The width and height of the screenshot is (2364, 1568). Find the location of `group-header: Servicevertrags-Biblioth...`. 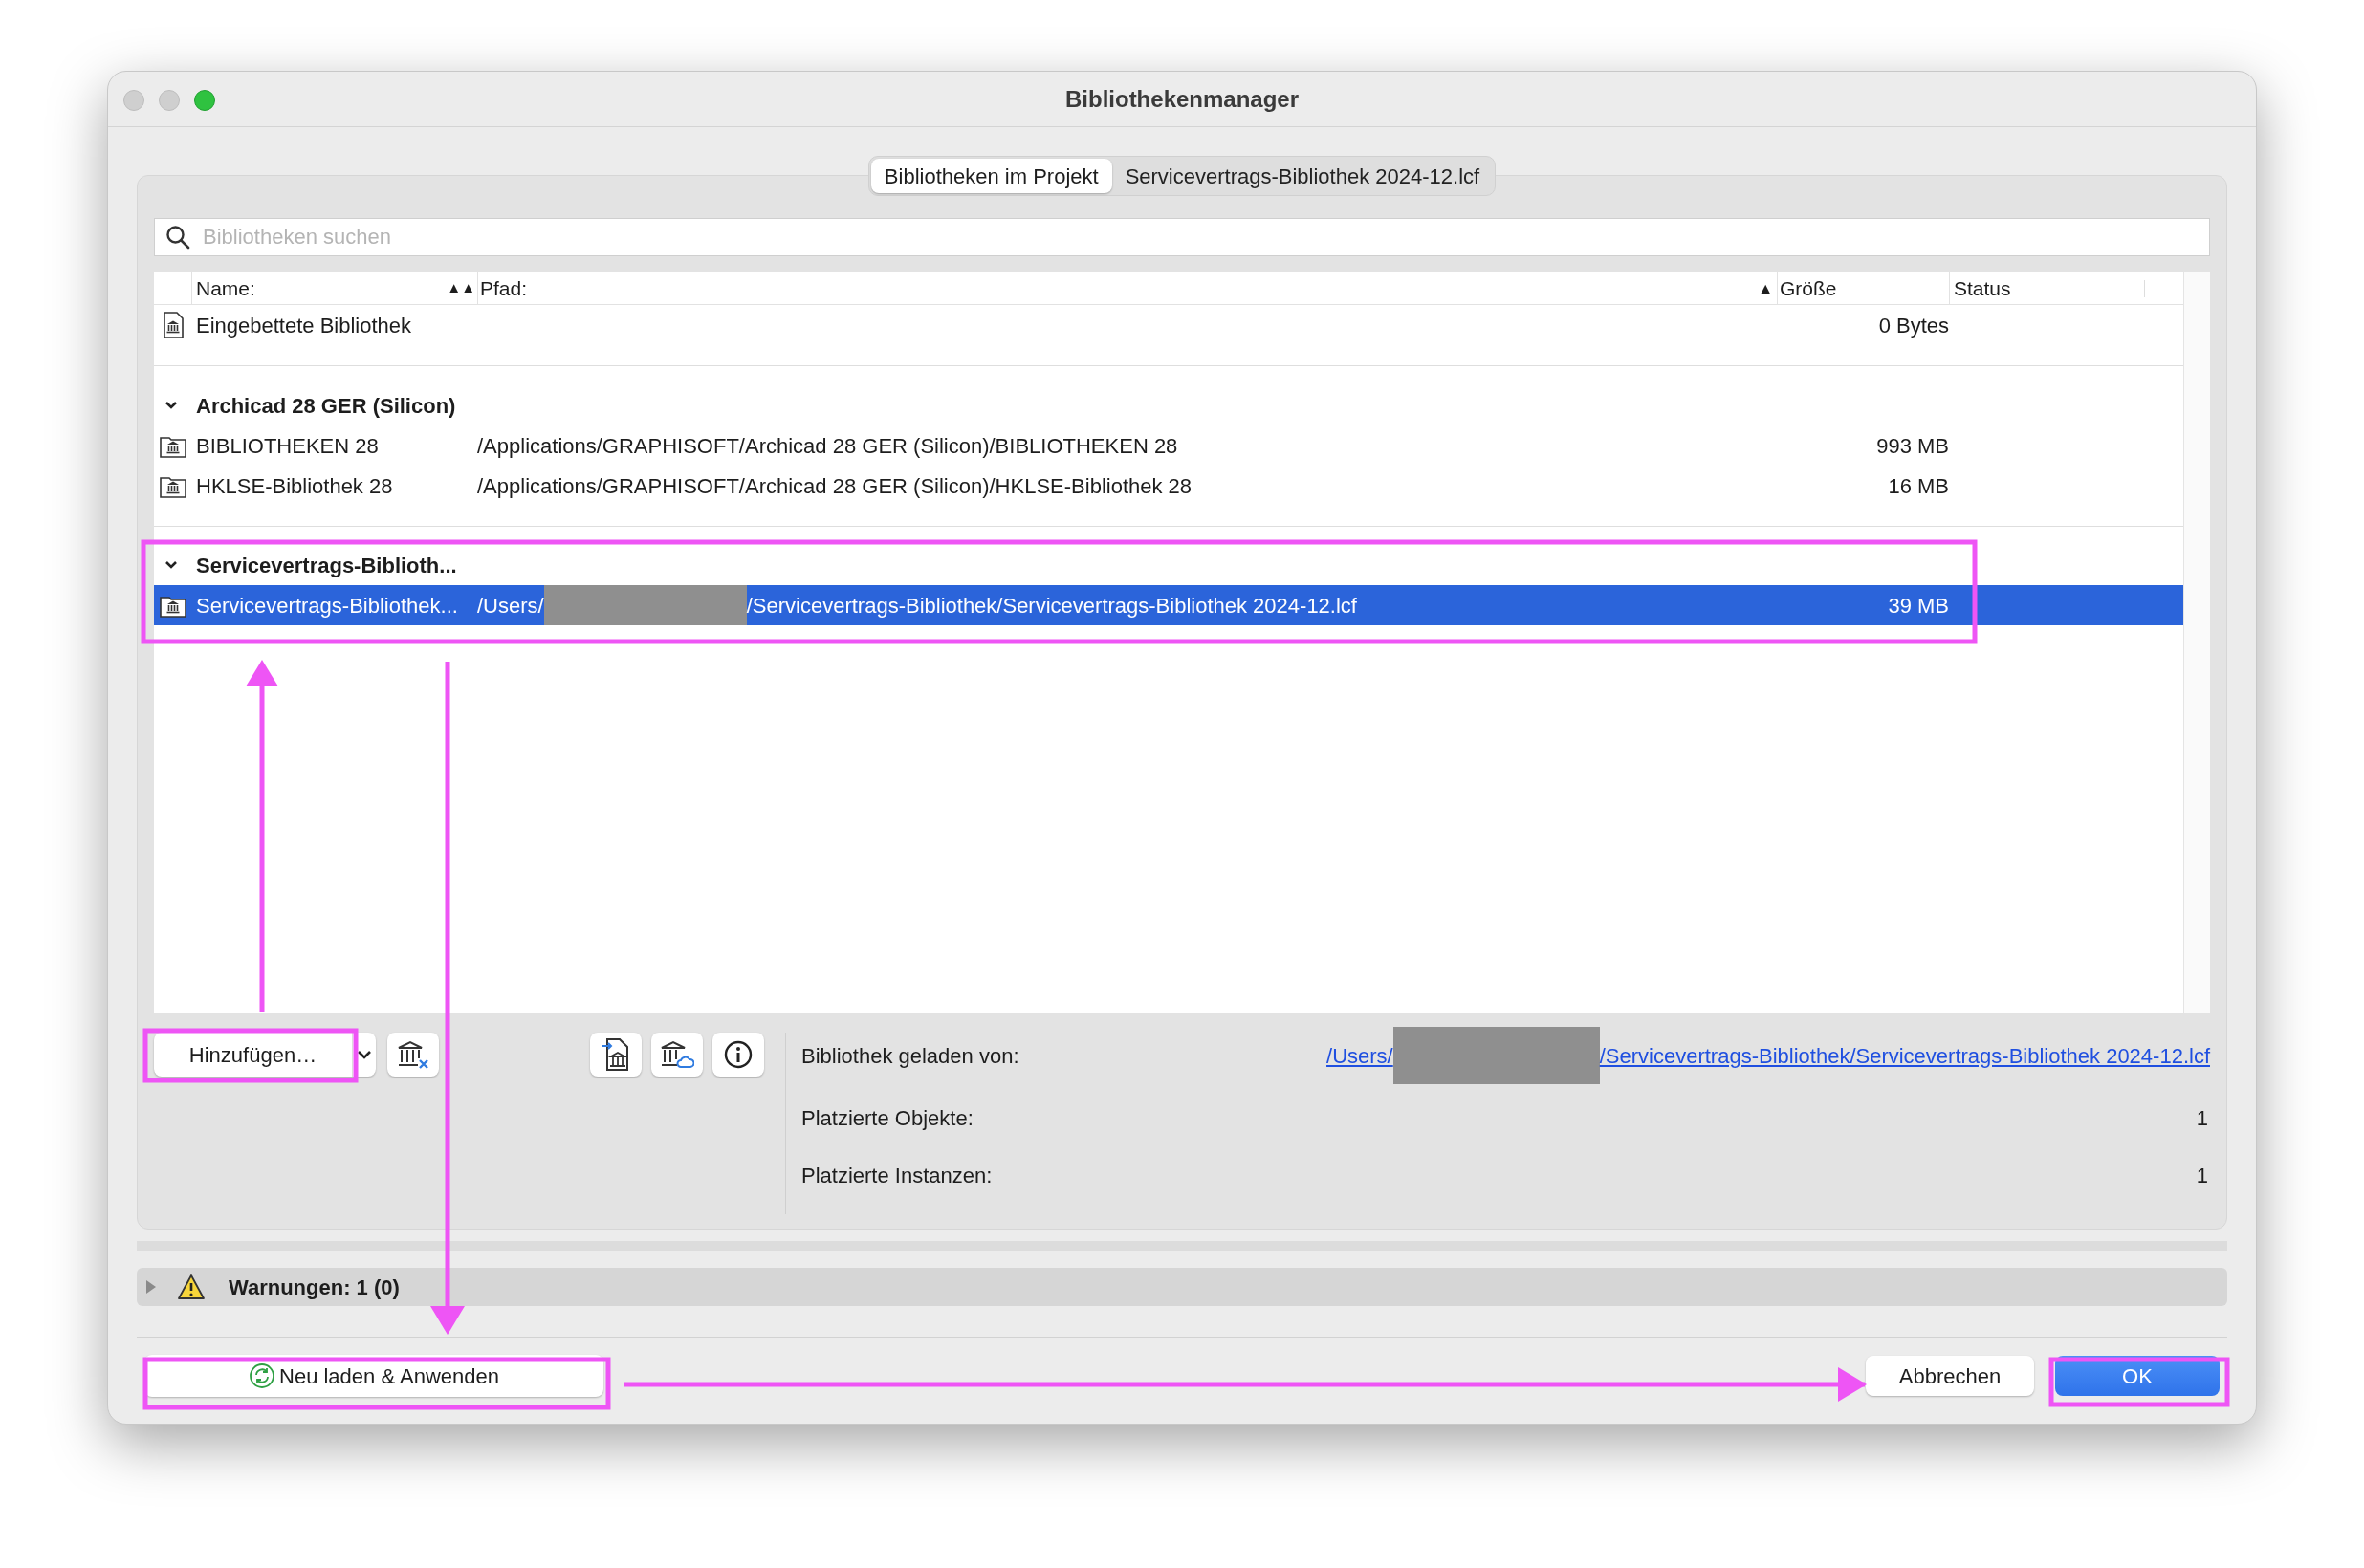

group-header: Servicevertrags-Biblioth... is located at coordinates (326, 565).